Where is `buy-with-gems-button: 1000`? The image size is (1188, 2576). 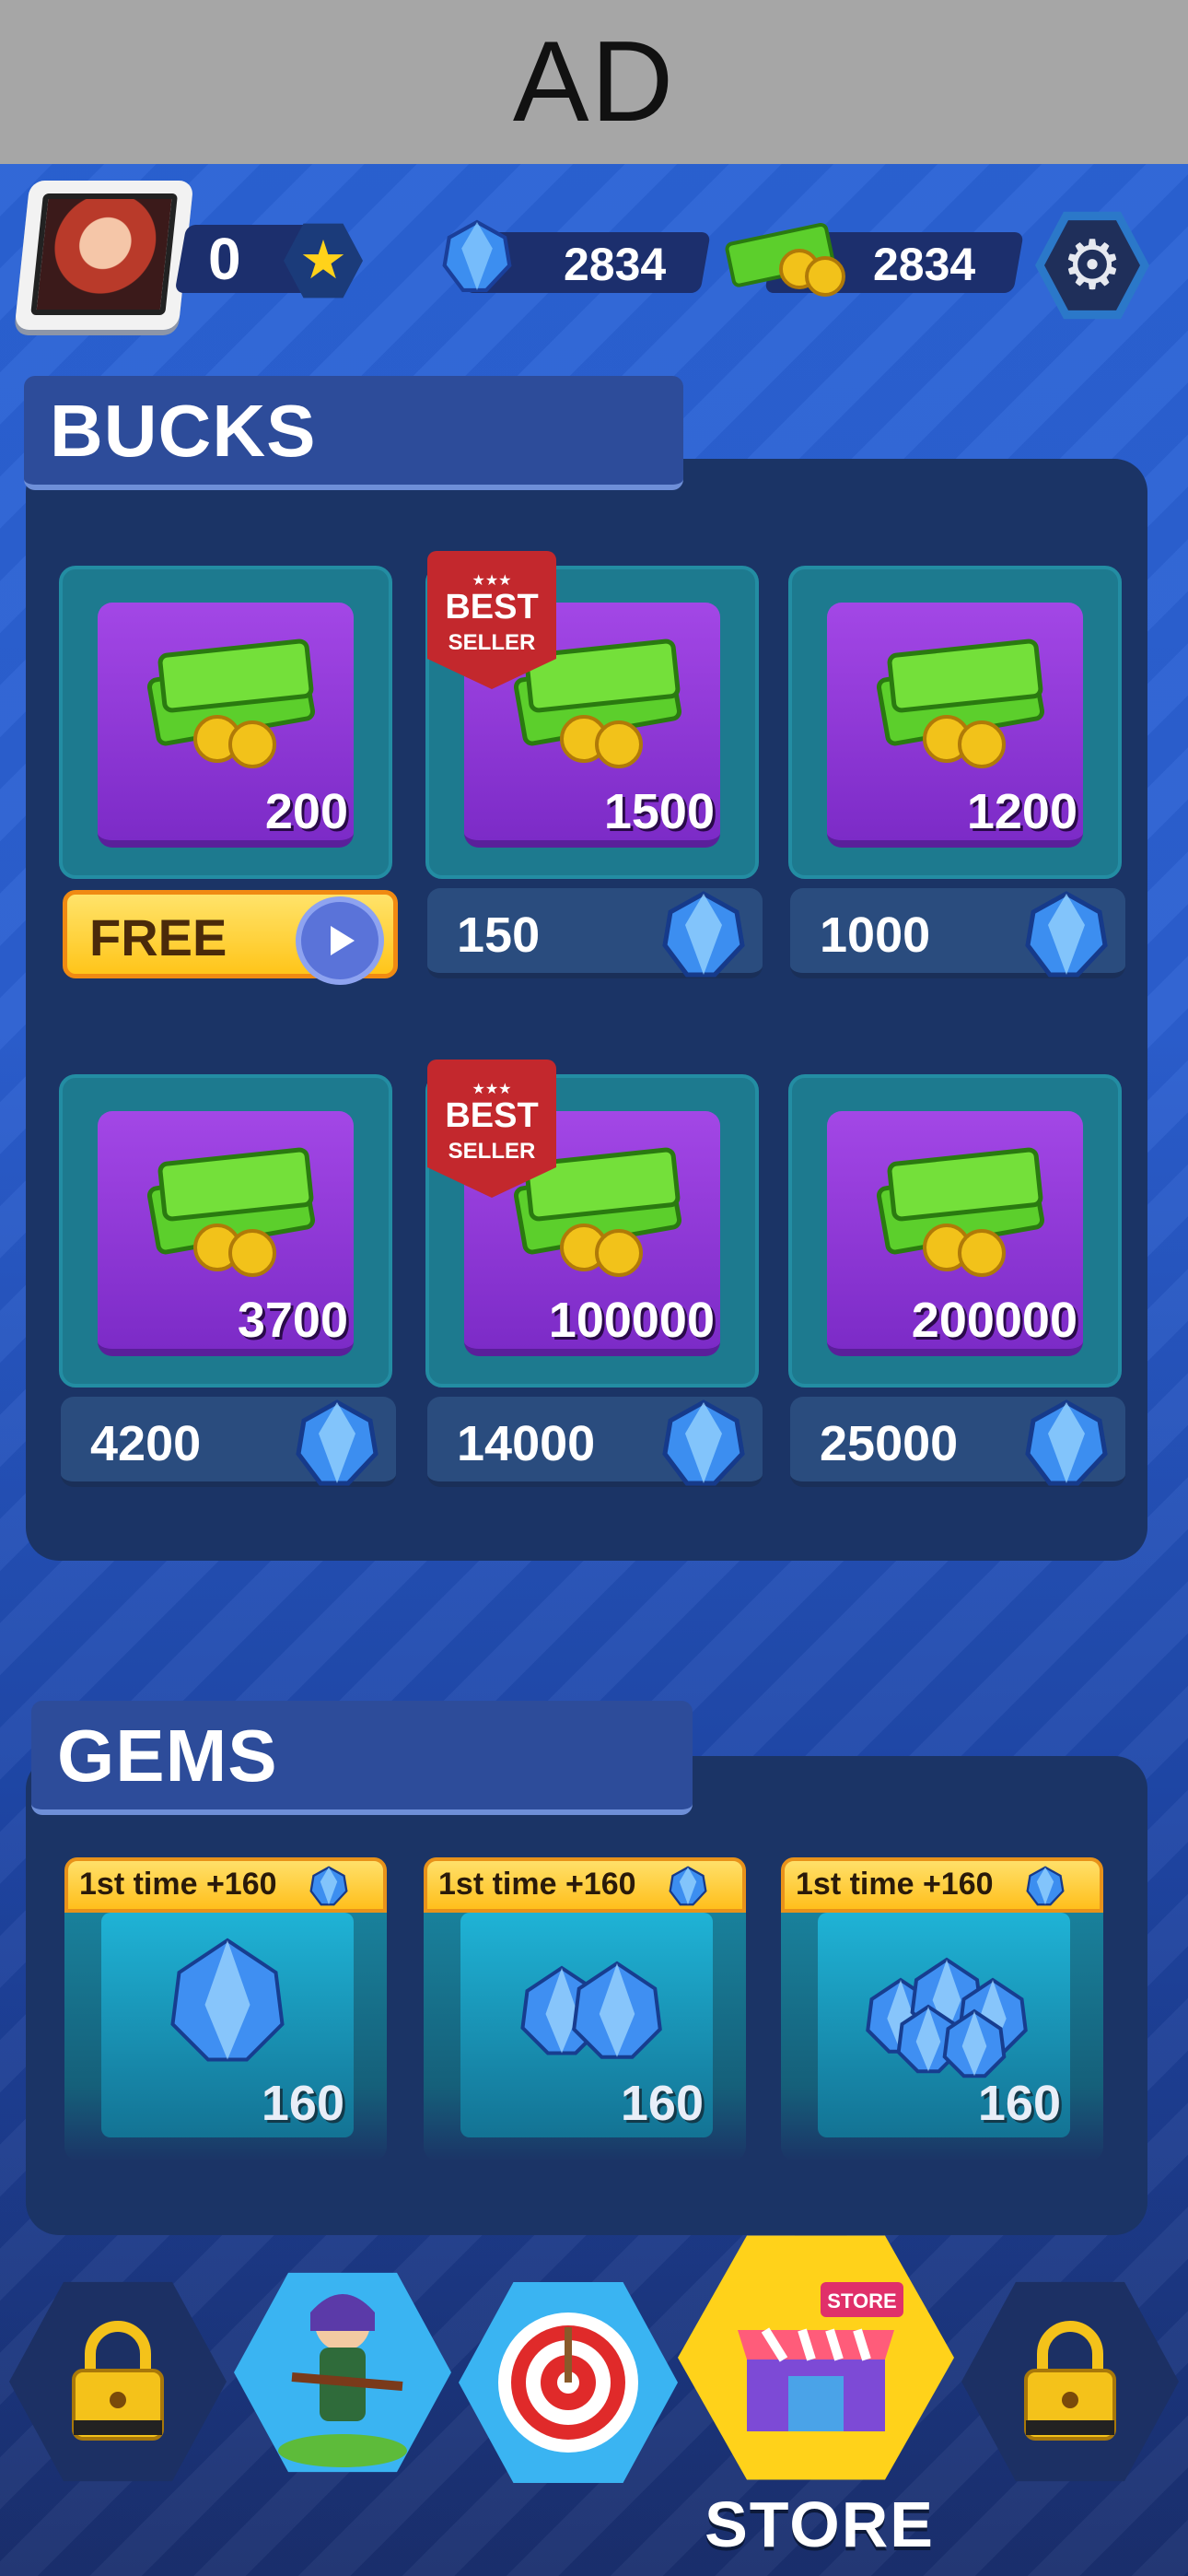 buy-with-gems-button: 1000 is located at coordinates (957, 933).